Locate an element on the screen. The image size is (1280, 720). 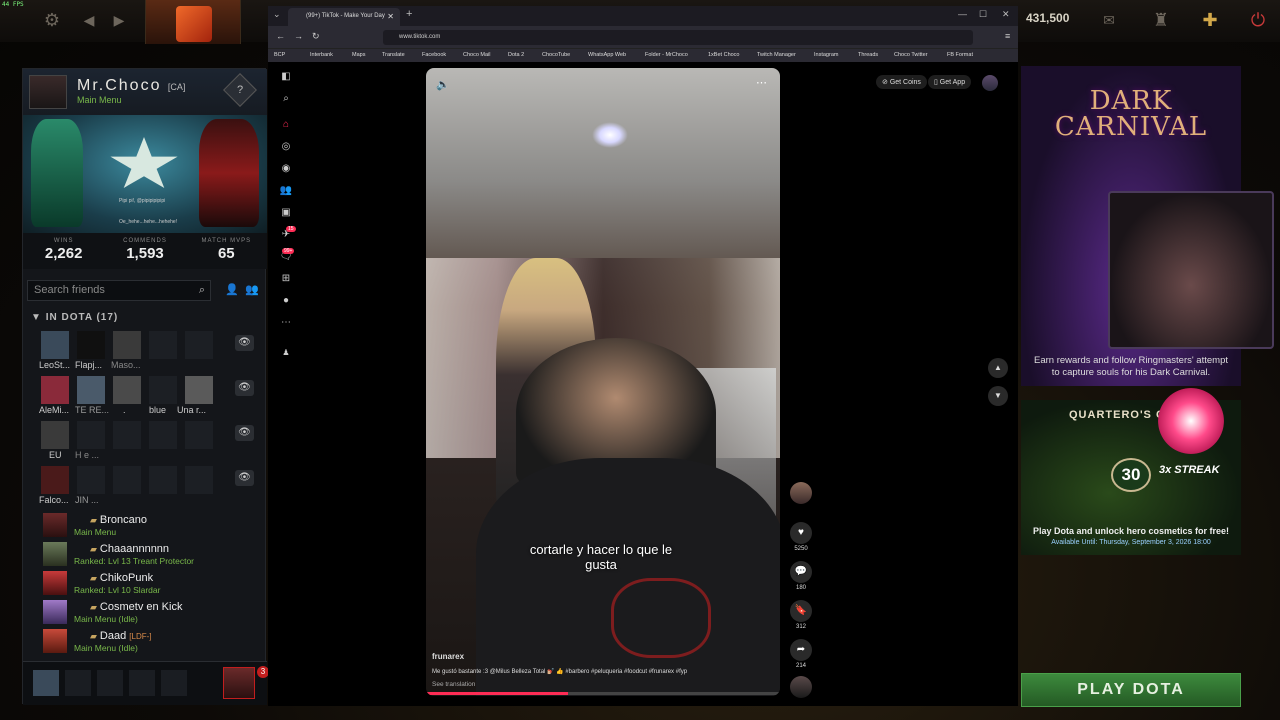
volume-icon: 🔈 is located at coordinates (443, 84).